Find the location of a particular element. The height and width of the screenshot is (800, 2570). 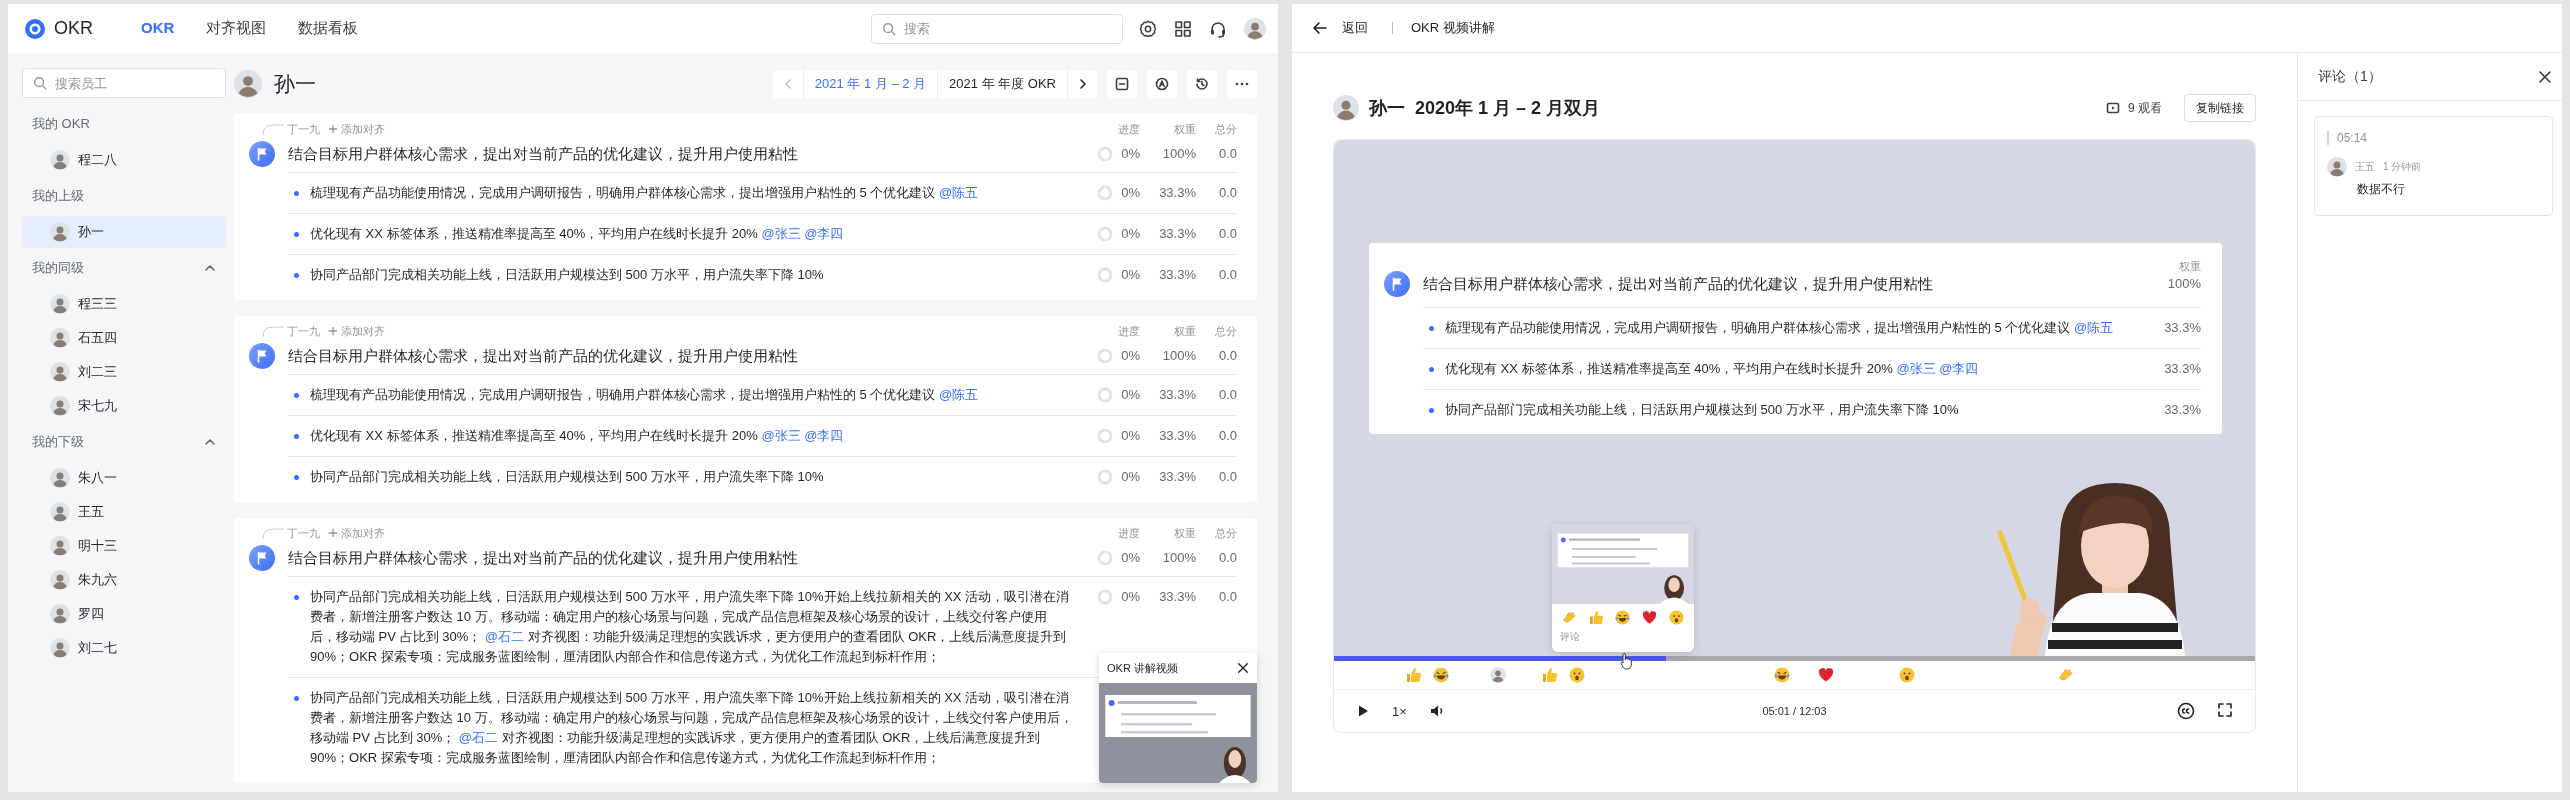

sidebar-item: 朱八一 is located at coordinates (124, 478).